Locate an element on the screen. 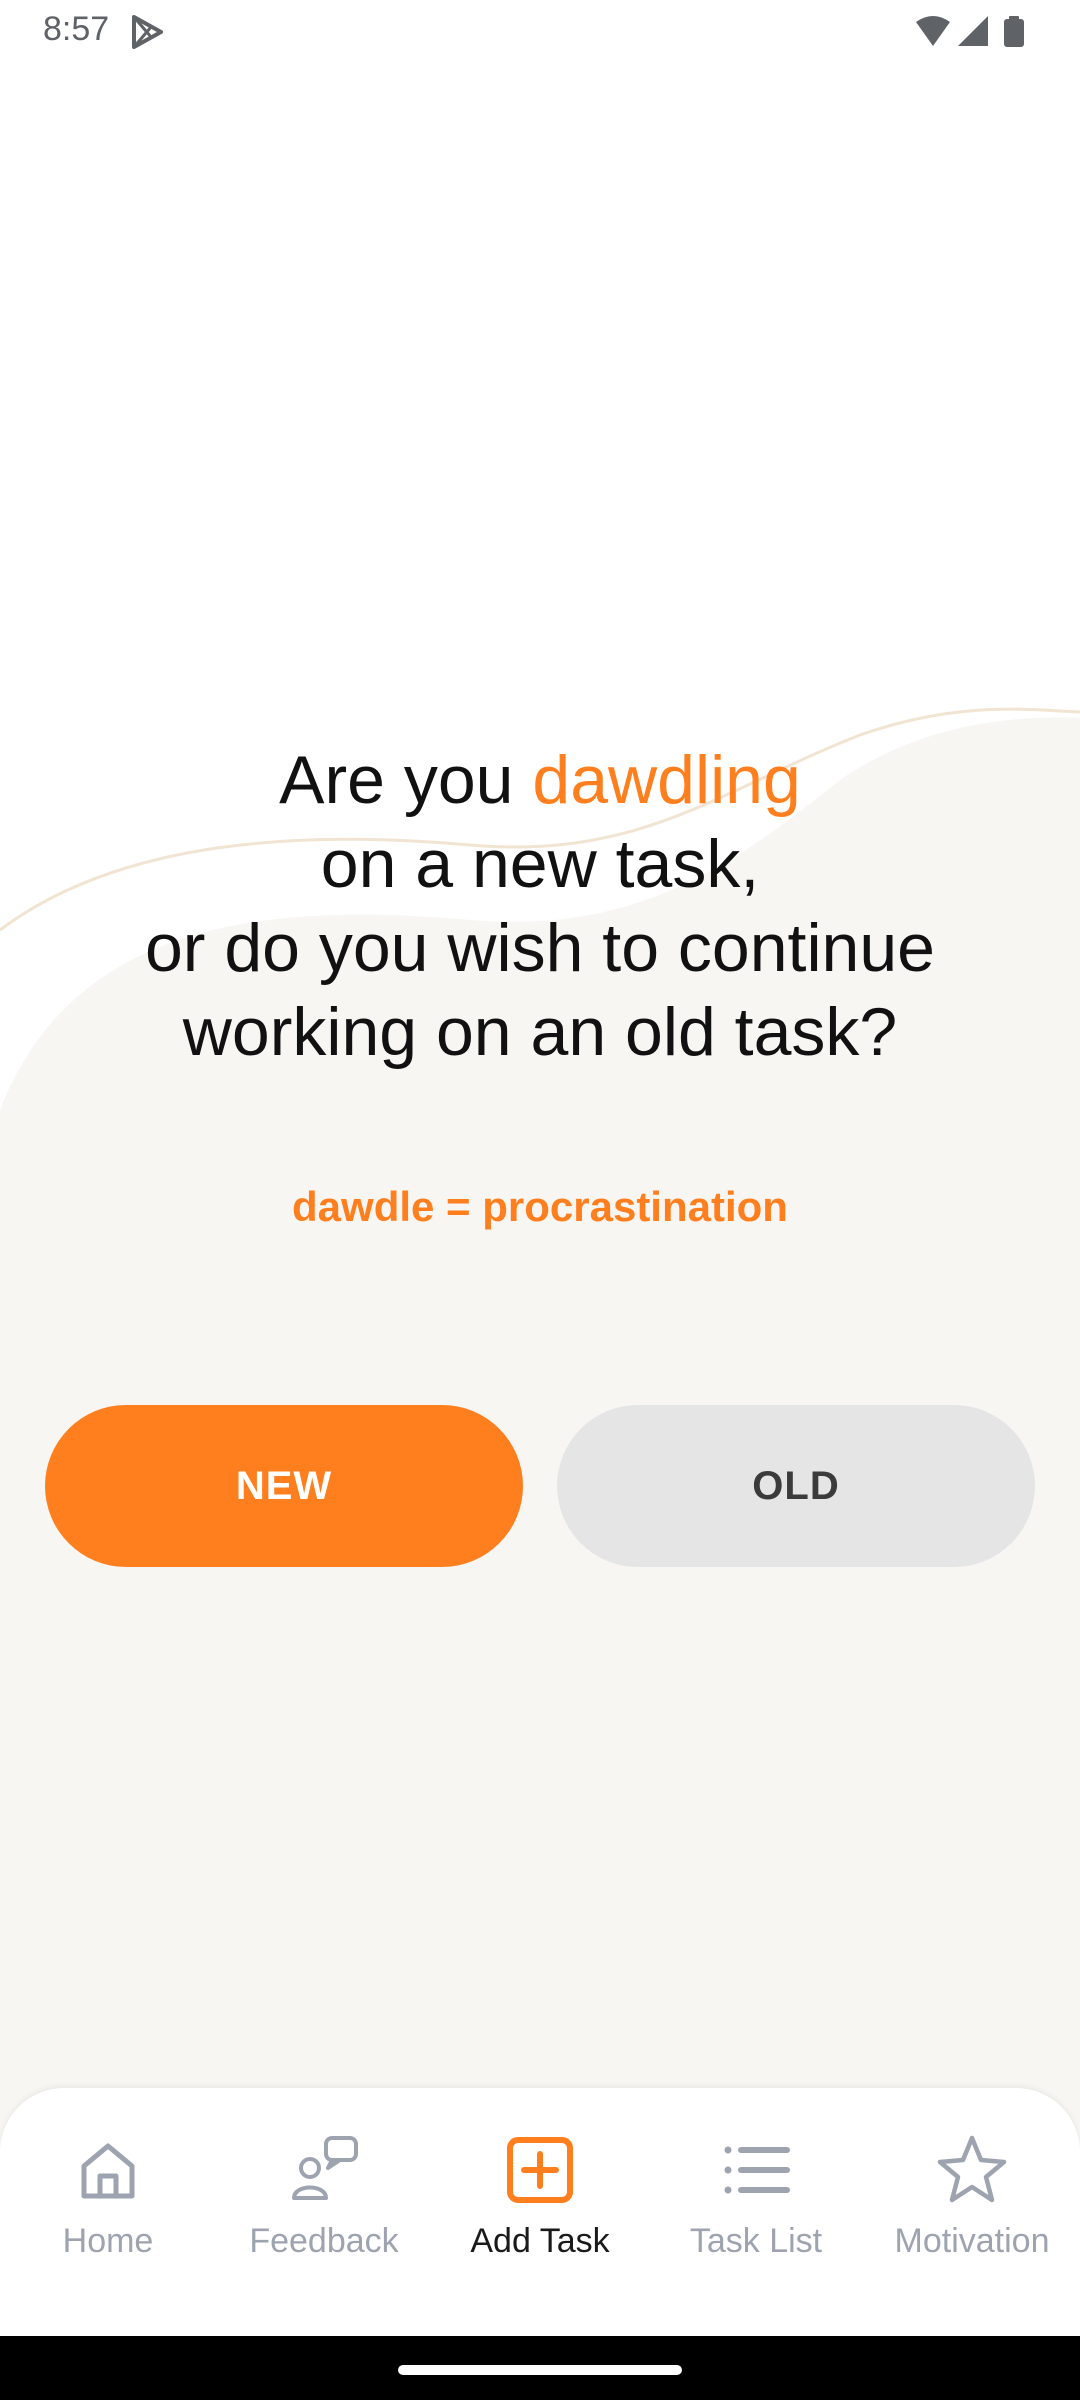  question-line-3: or do you wish to continue is located at coordinates (540, 948).